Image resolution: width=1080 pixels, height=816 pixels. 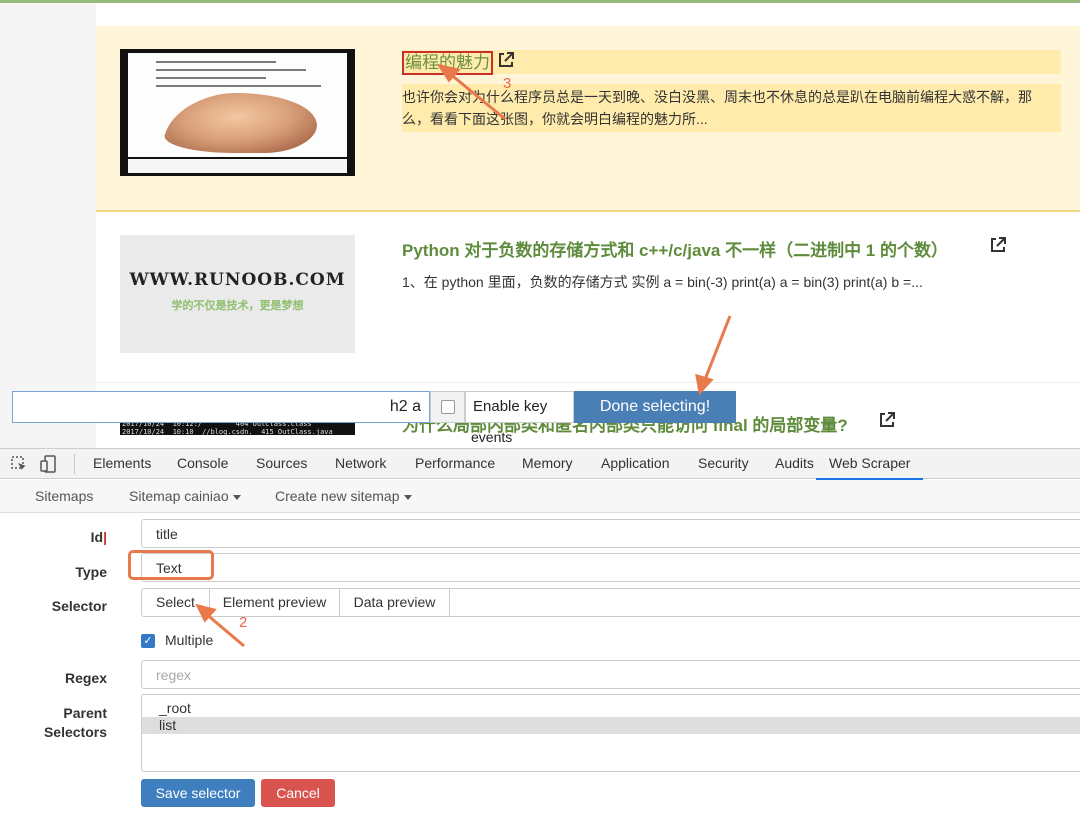 What do you see at coordinates (189, 640) in the screenshot?
I see `multiple-label: Multiple` at bounding box center [189, 640].